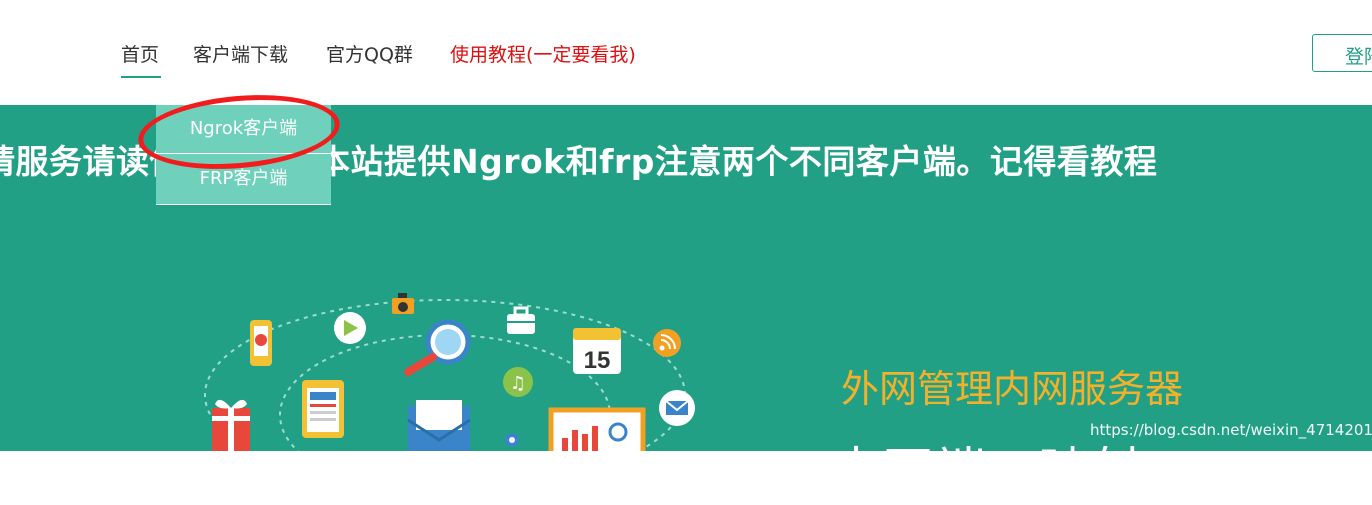  What do you see at coordinates (243, 179) in the screenshot?
I see `dropdown-item-frp: FRP客户端` at bounding box center [243, 179].